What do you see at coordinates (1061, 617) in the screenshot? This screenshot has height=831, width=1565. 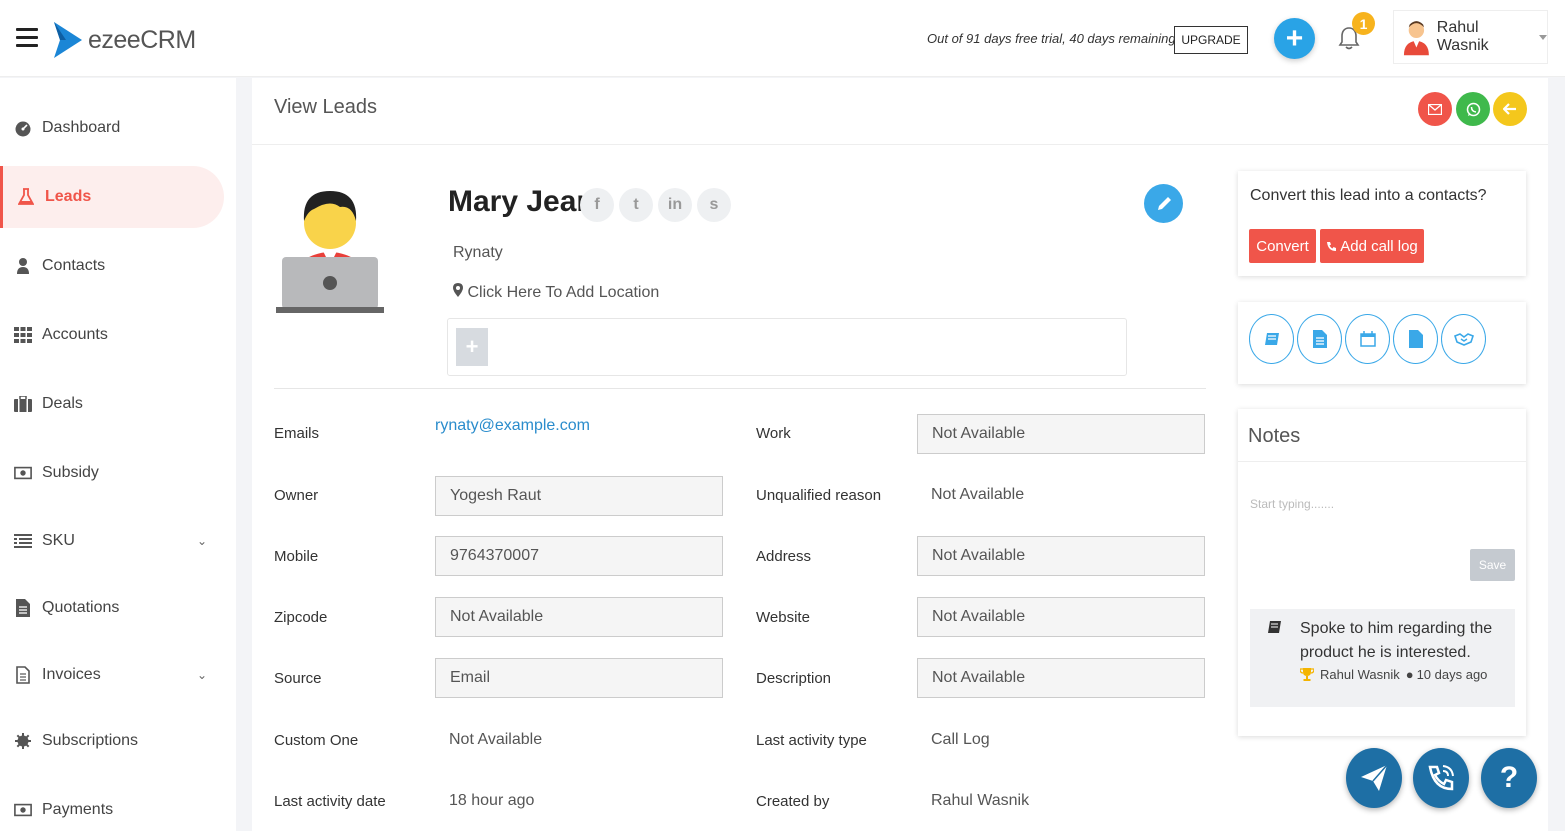 I see `website-field: Not Available` at bounding box center [1061, 617].